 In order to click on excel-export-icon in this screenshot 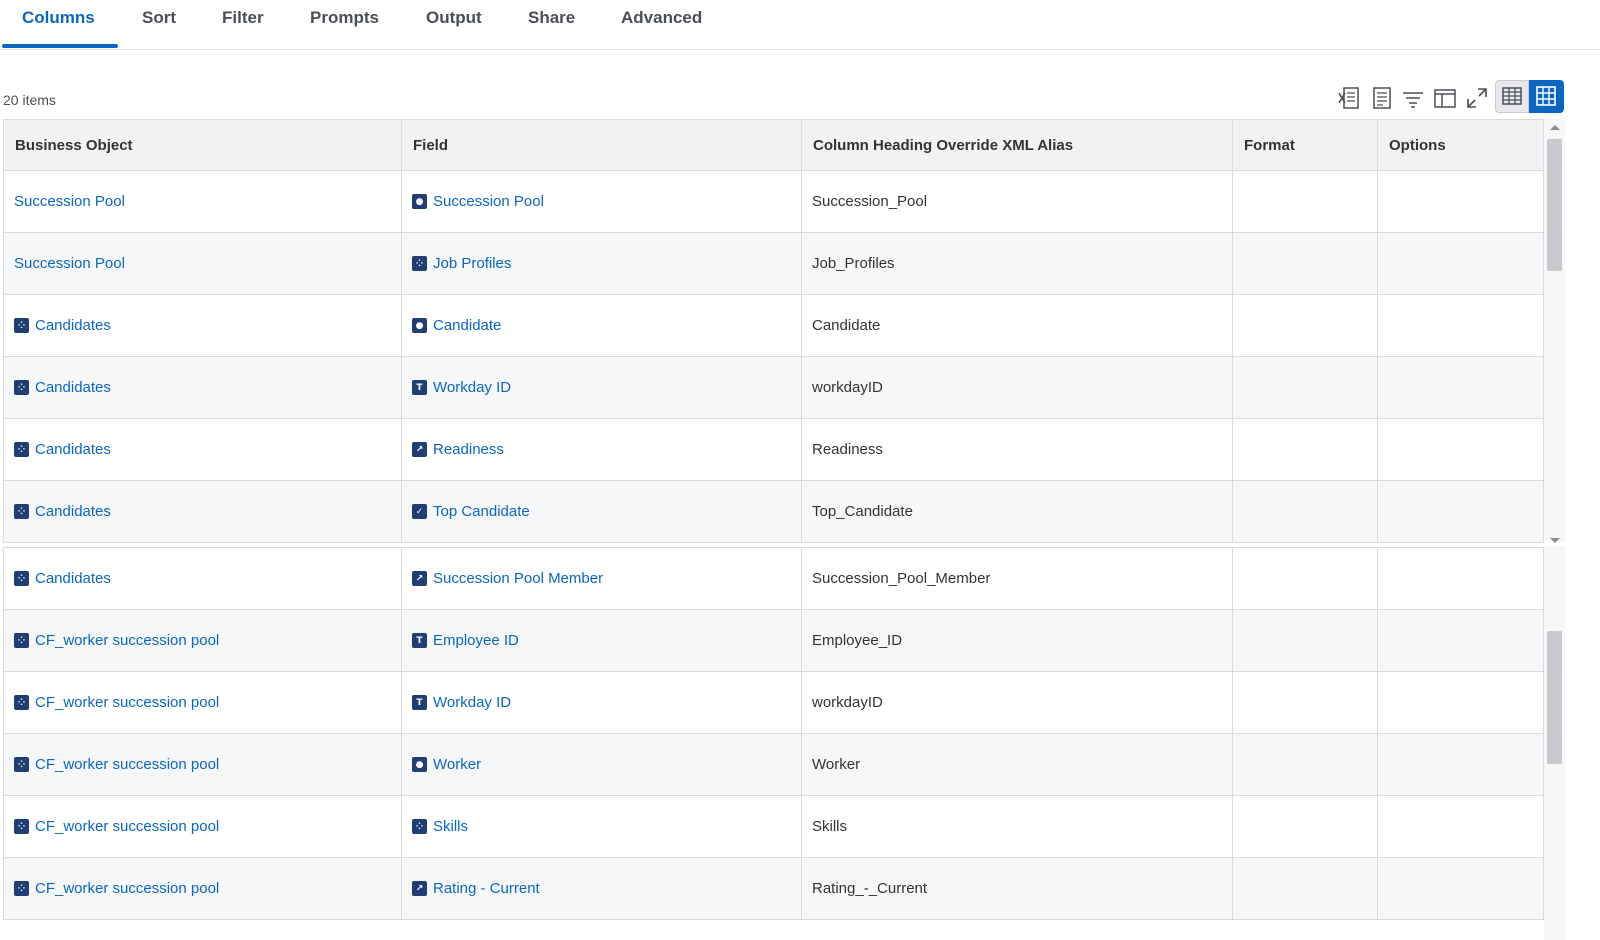, I will do `click(1349, 98)`.